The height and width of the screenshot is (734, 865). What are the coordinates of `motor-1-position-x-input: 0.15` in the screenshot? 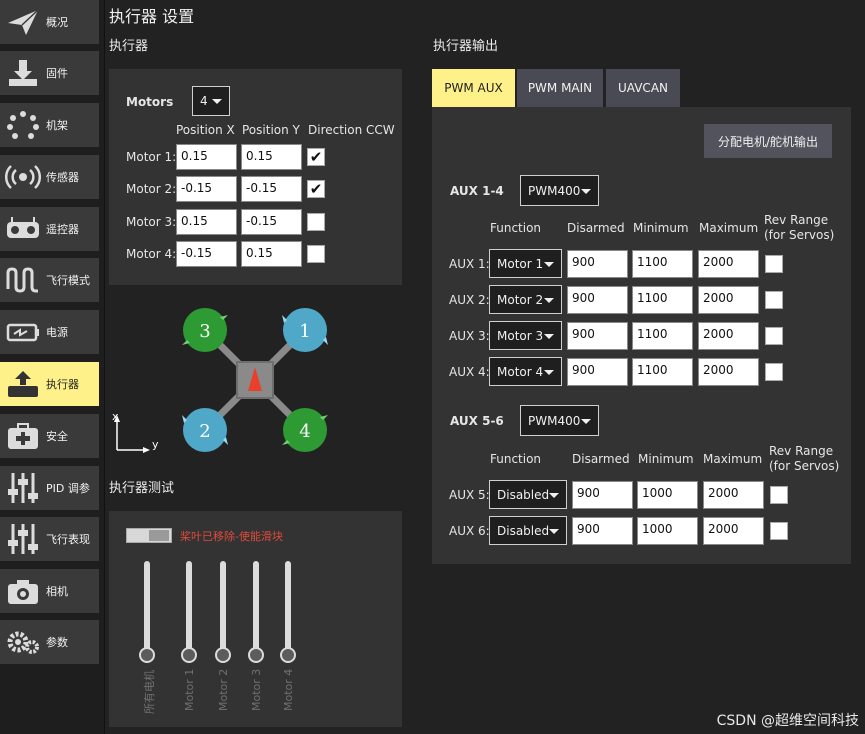 It's located at (206, 157).